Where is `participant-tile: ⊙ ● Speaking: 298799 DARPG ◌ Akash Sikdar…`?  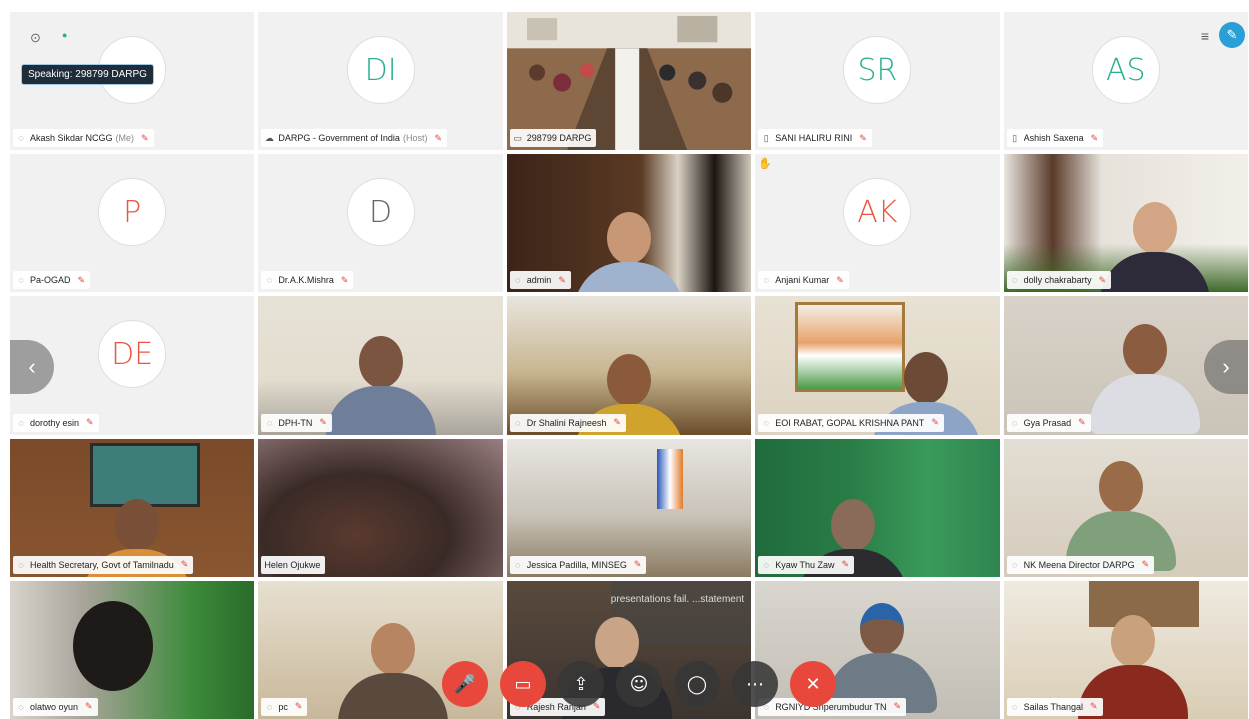 participant-tile: ⊙ ● Speaking: 298799 DARPG ◌ Akash Sikdar… is located at coordinates (132, 81).